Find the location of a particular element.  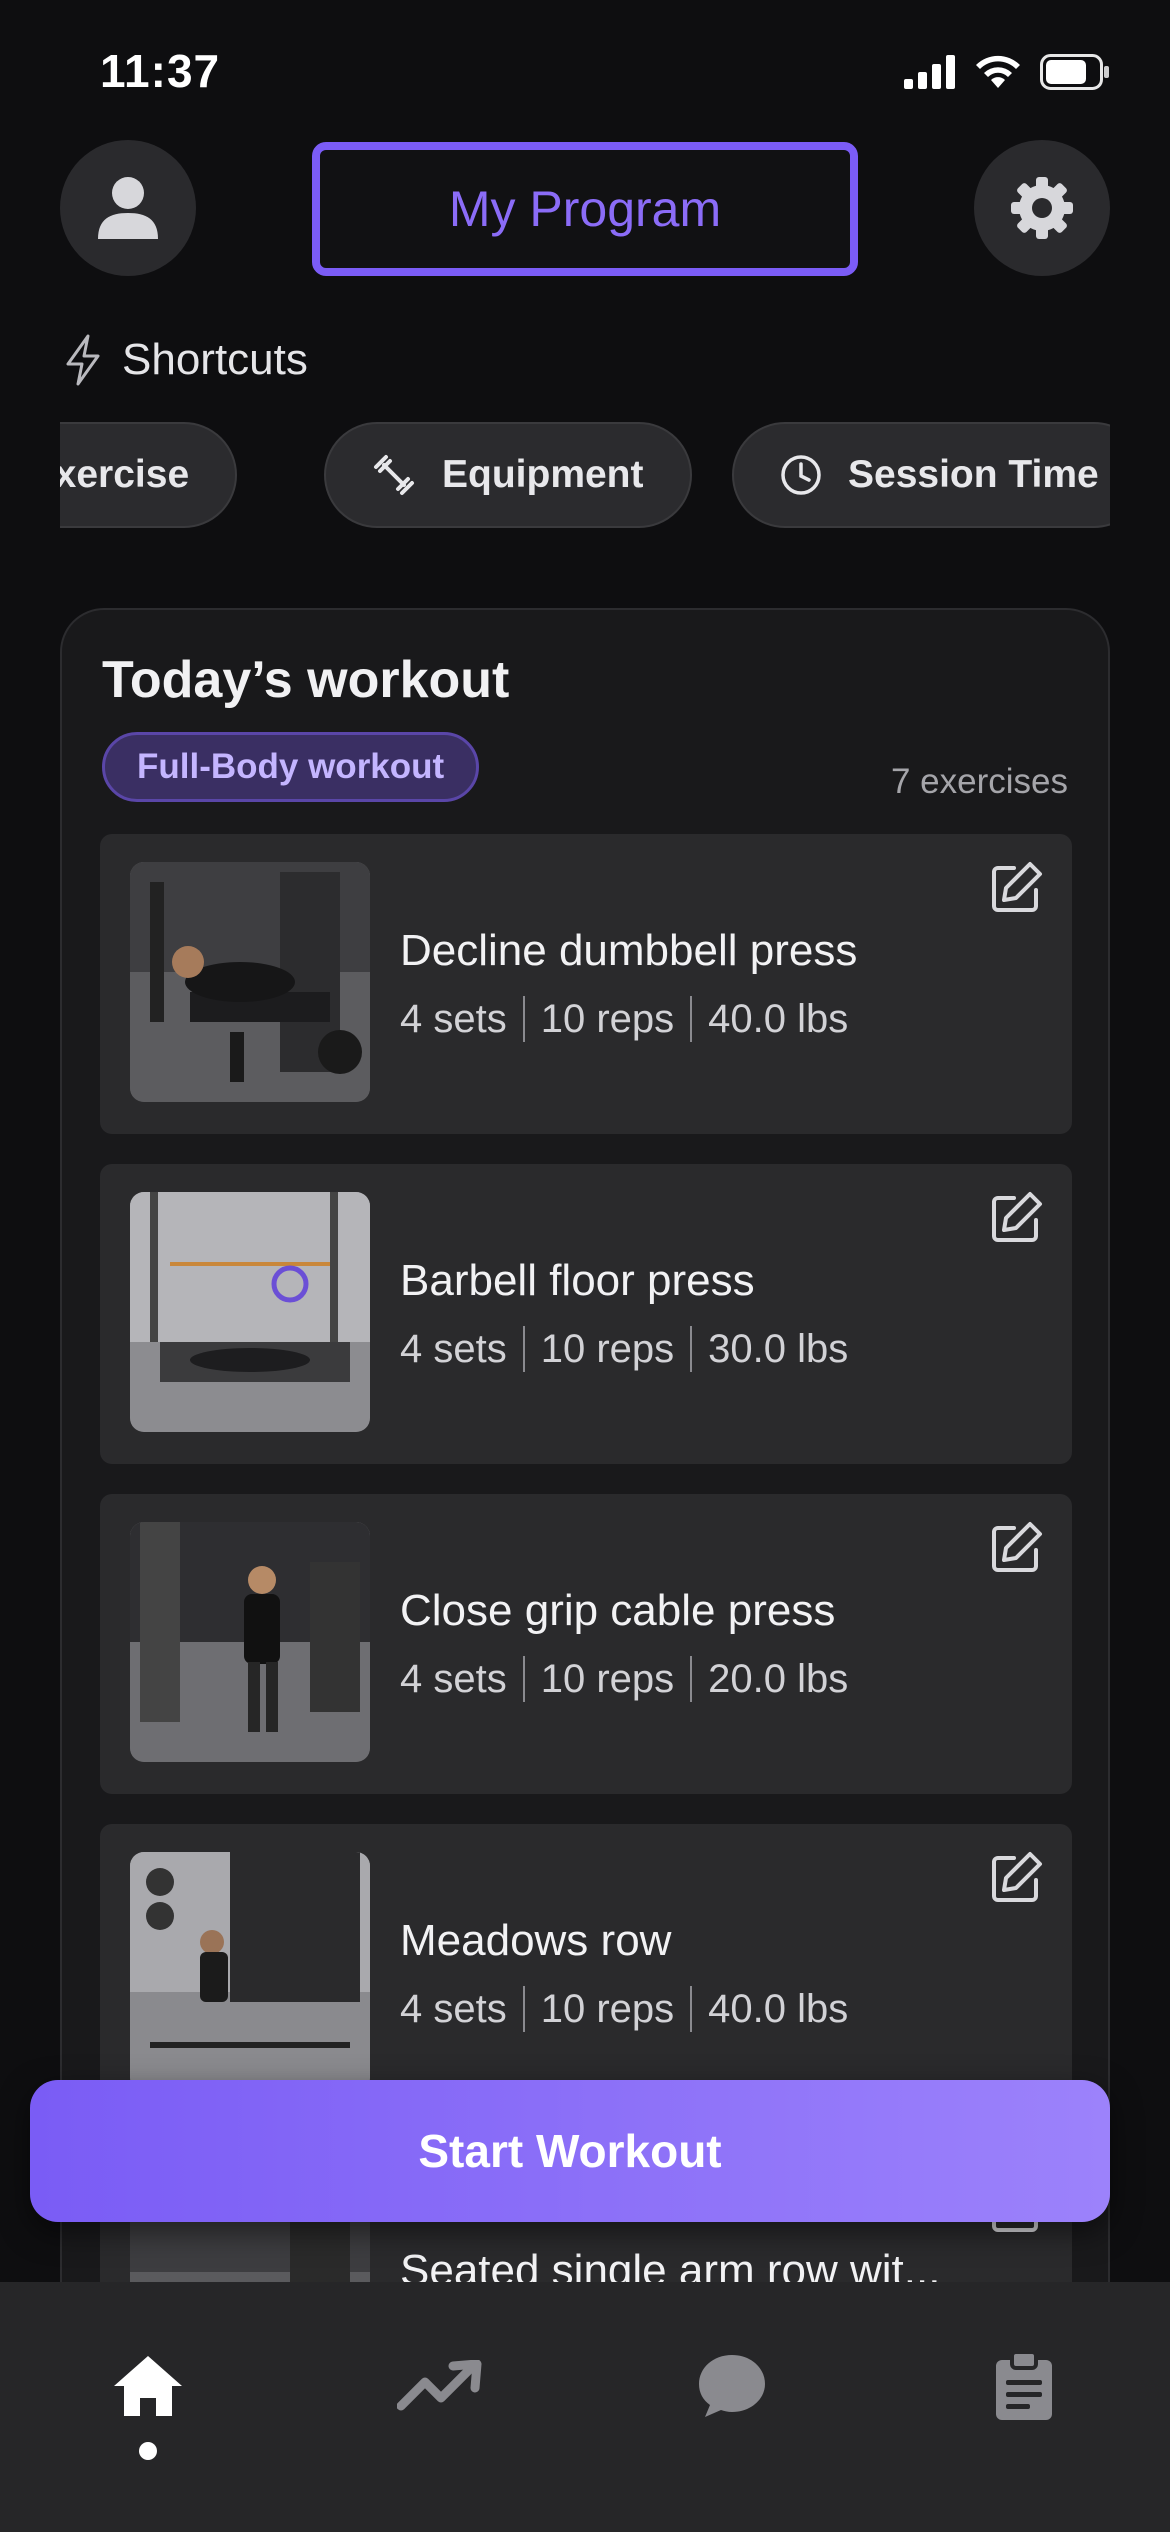

person-icon is located at coordinates (128, 208).